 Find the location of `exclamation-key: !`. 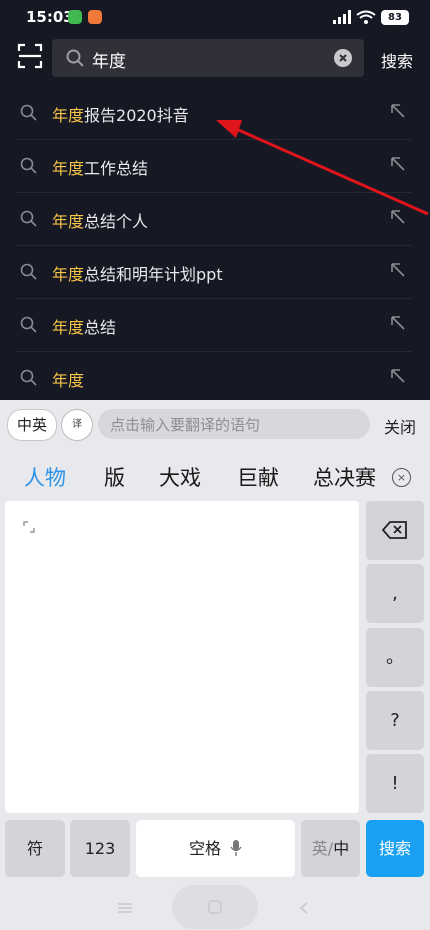

exclamation-key: ! is located at coordinates (395, 783).